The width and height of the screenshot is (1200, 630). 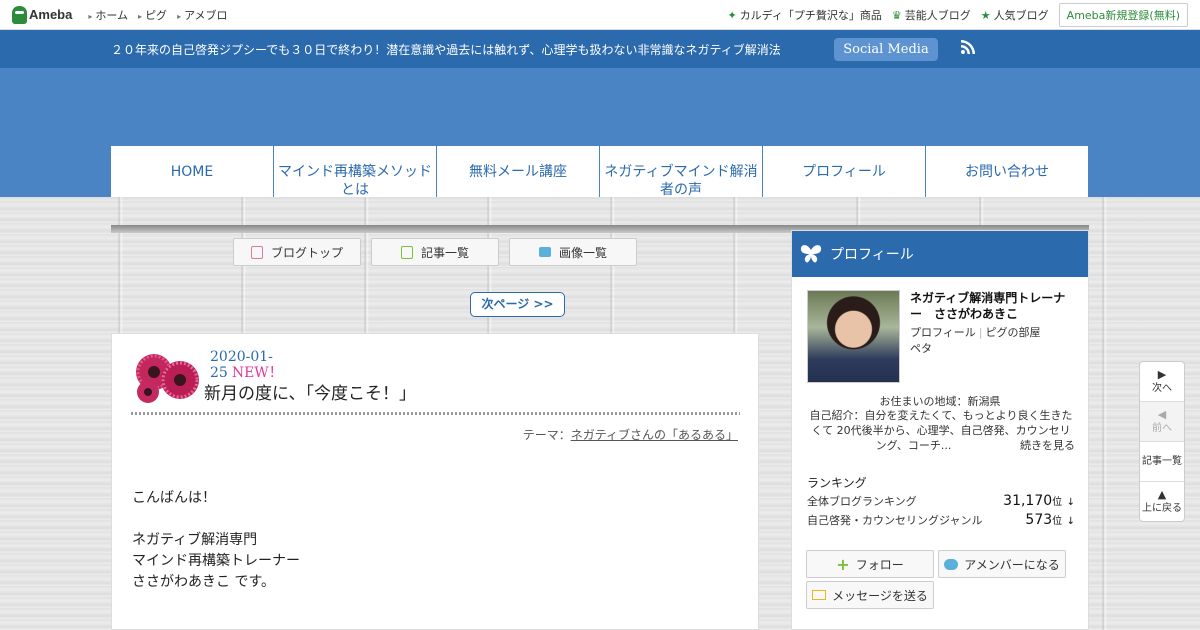 What do you see at coordinates (886, 49) in the screenshot?
I see `social-media-button: Social Media` at bounding box center [886, 49].